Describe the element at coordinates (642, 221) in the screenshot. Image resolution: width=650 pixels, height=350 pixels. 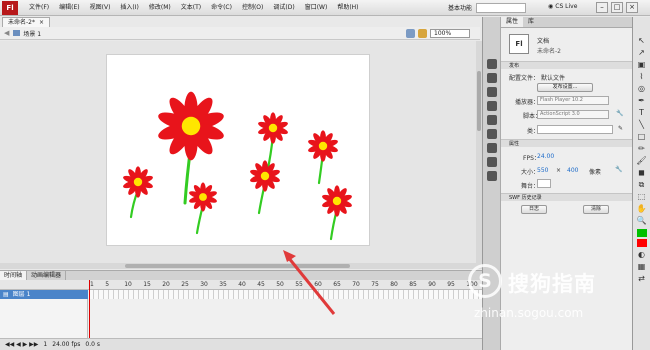
I see `zoom-tool-icon: 🔍` at that location.